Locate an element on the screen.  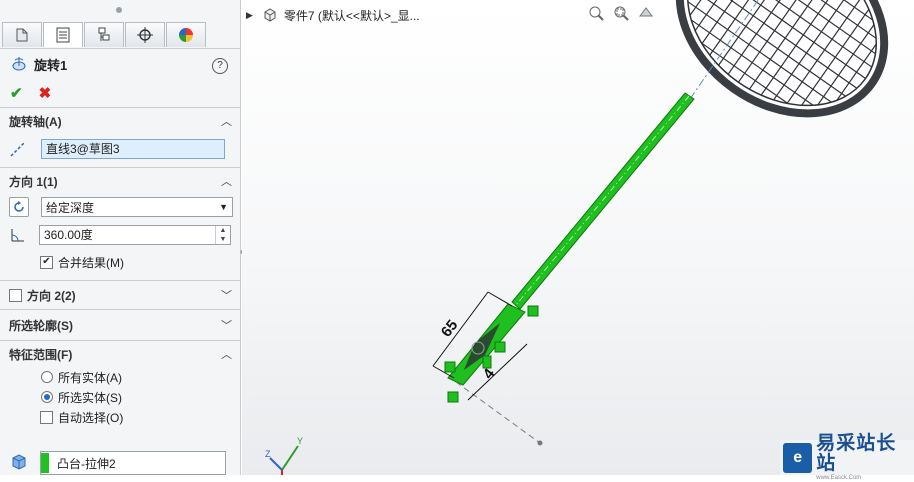
dimension-65-label: 65 is located at coordinates (450, 329).